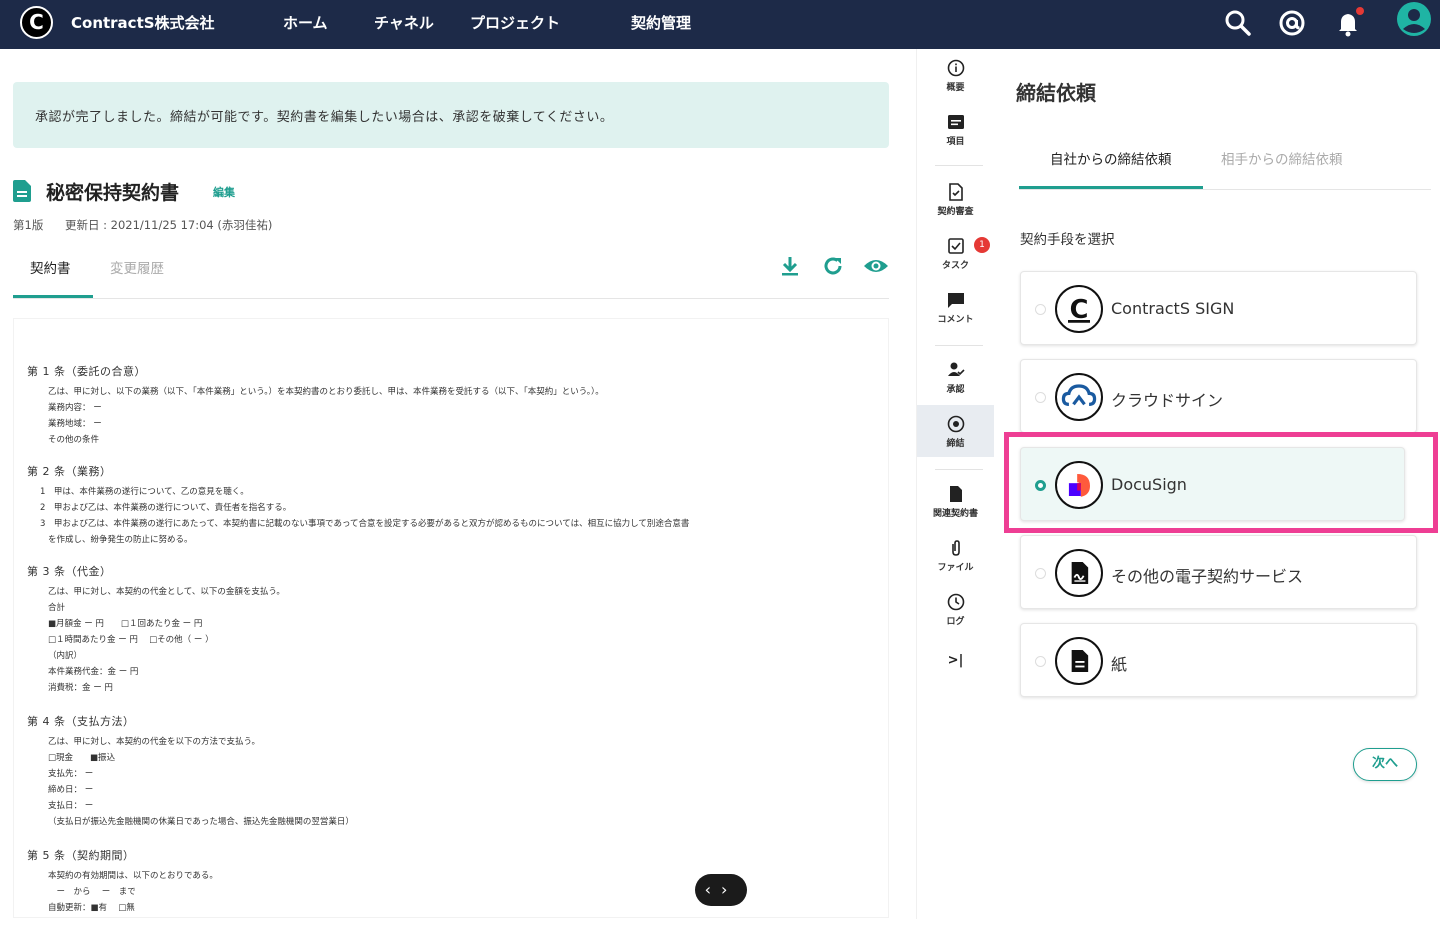 The height and width of the screenshot is (931, 1440). What do you see at coordinates (1167, 400) in the screenshot?
I see `option-label: クラウドサイン` at bounding box center [1167, 400].